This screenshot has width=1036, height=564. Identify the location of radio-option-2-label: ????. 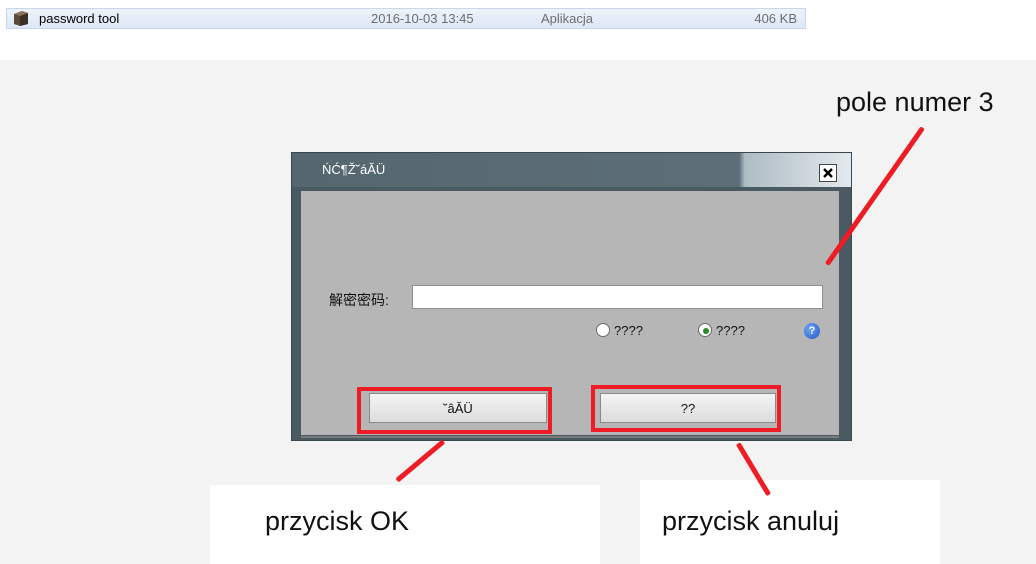
(730, 330).